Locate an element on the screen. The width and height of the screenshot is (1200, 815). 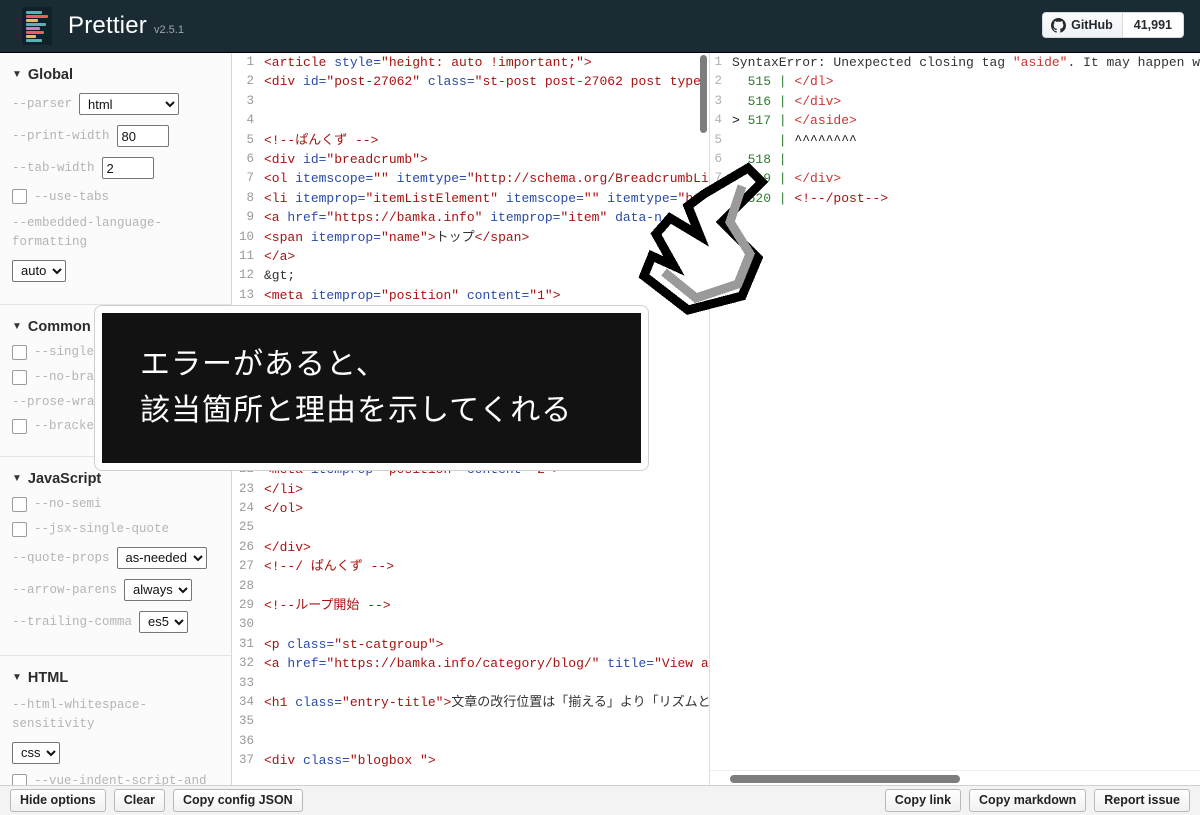
option-group-html-header: ▼ HTML is located at coordinates (115, 678).